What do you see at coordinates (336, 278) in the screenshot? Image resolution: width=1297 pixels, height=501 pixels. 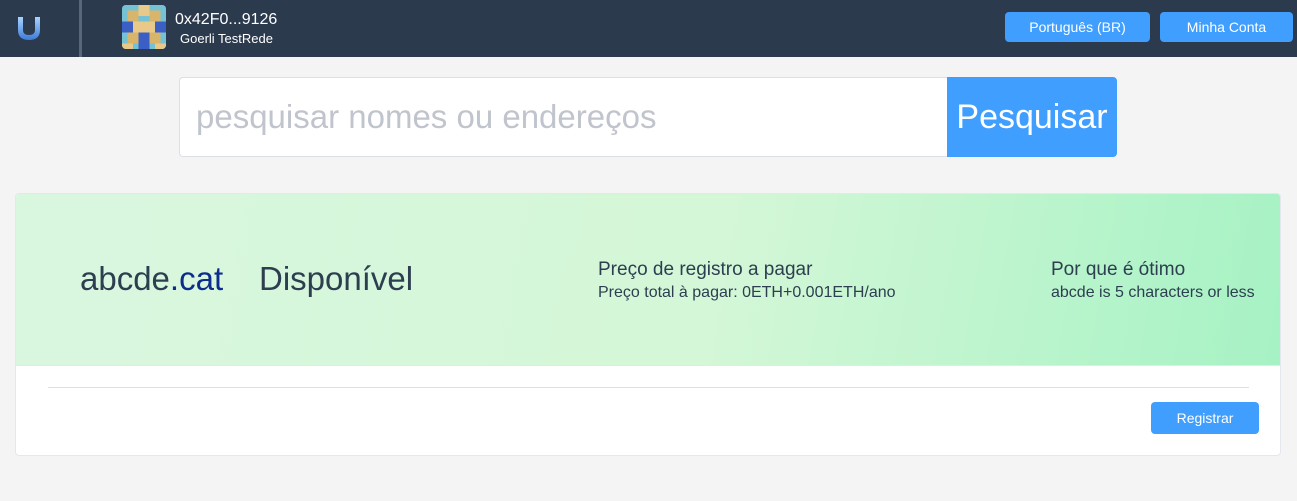 I see `availability-status: Disponível` at bounding box center [336, 278].